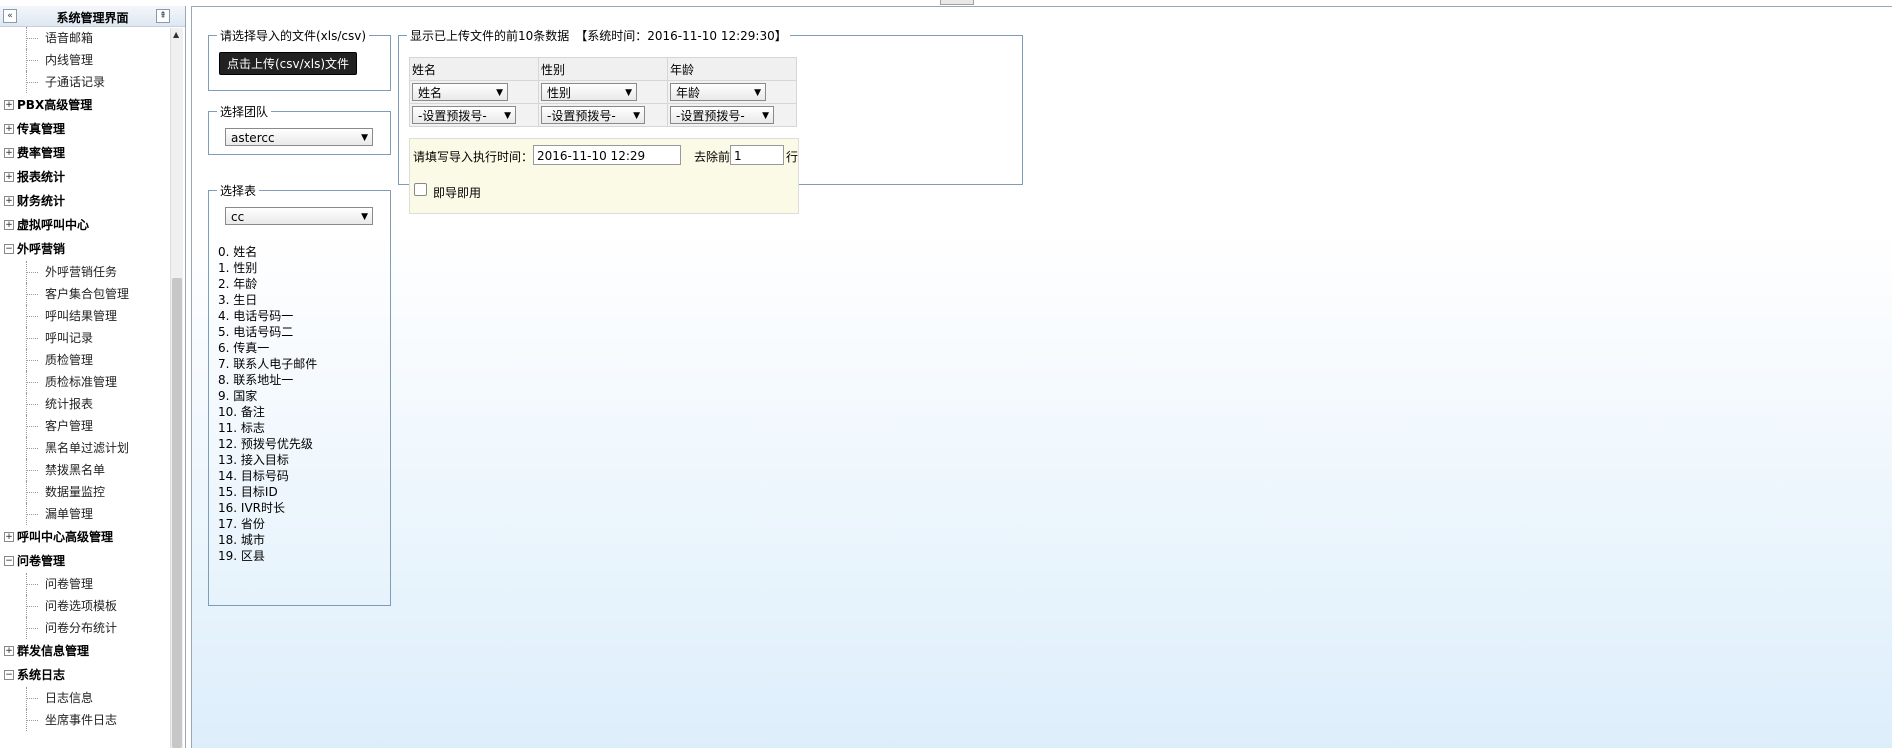  What do you see at coordinates (92, 16) in the screenshot?
I see `sidebar-header: « 系统管理界面 ⇞` at bounding box center [92, 16].